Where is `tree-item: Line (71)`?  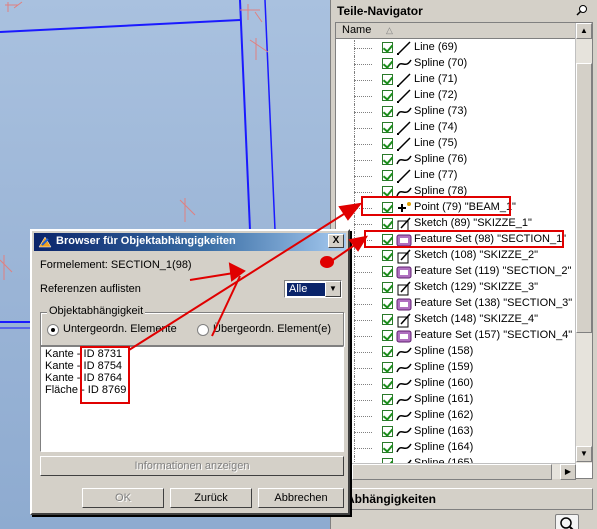 tree-item: Line (71) is located at coordinates (456, 80).